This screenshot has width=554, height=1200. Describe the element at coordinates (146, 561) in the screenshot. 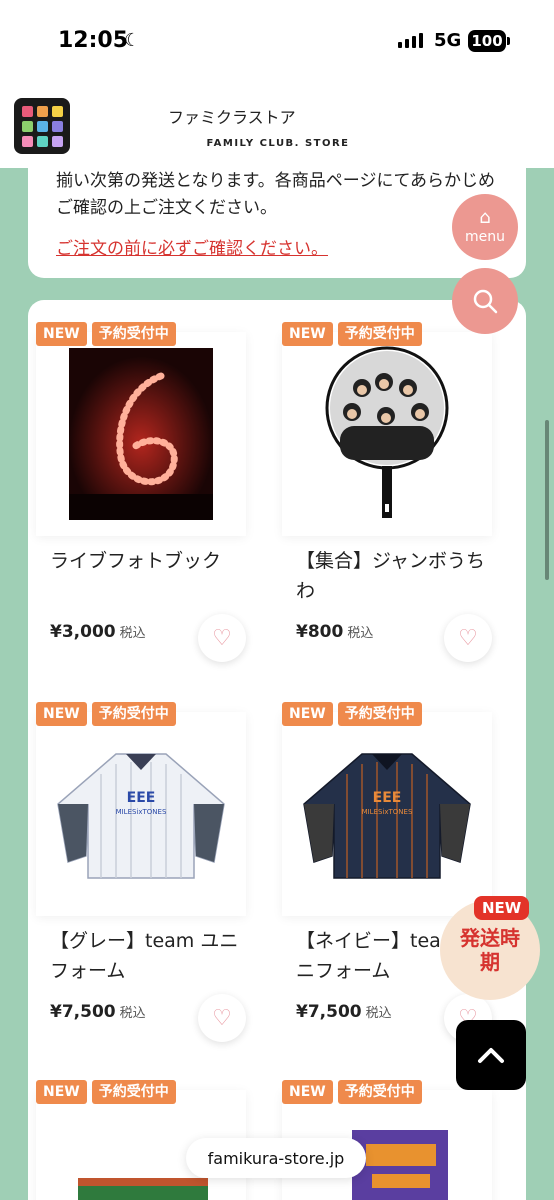

I see `product-name: ライブフォトブック` at that location.